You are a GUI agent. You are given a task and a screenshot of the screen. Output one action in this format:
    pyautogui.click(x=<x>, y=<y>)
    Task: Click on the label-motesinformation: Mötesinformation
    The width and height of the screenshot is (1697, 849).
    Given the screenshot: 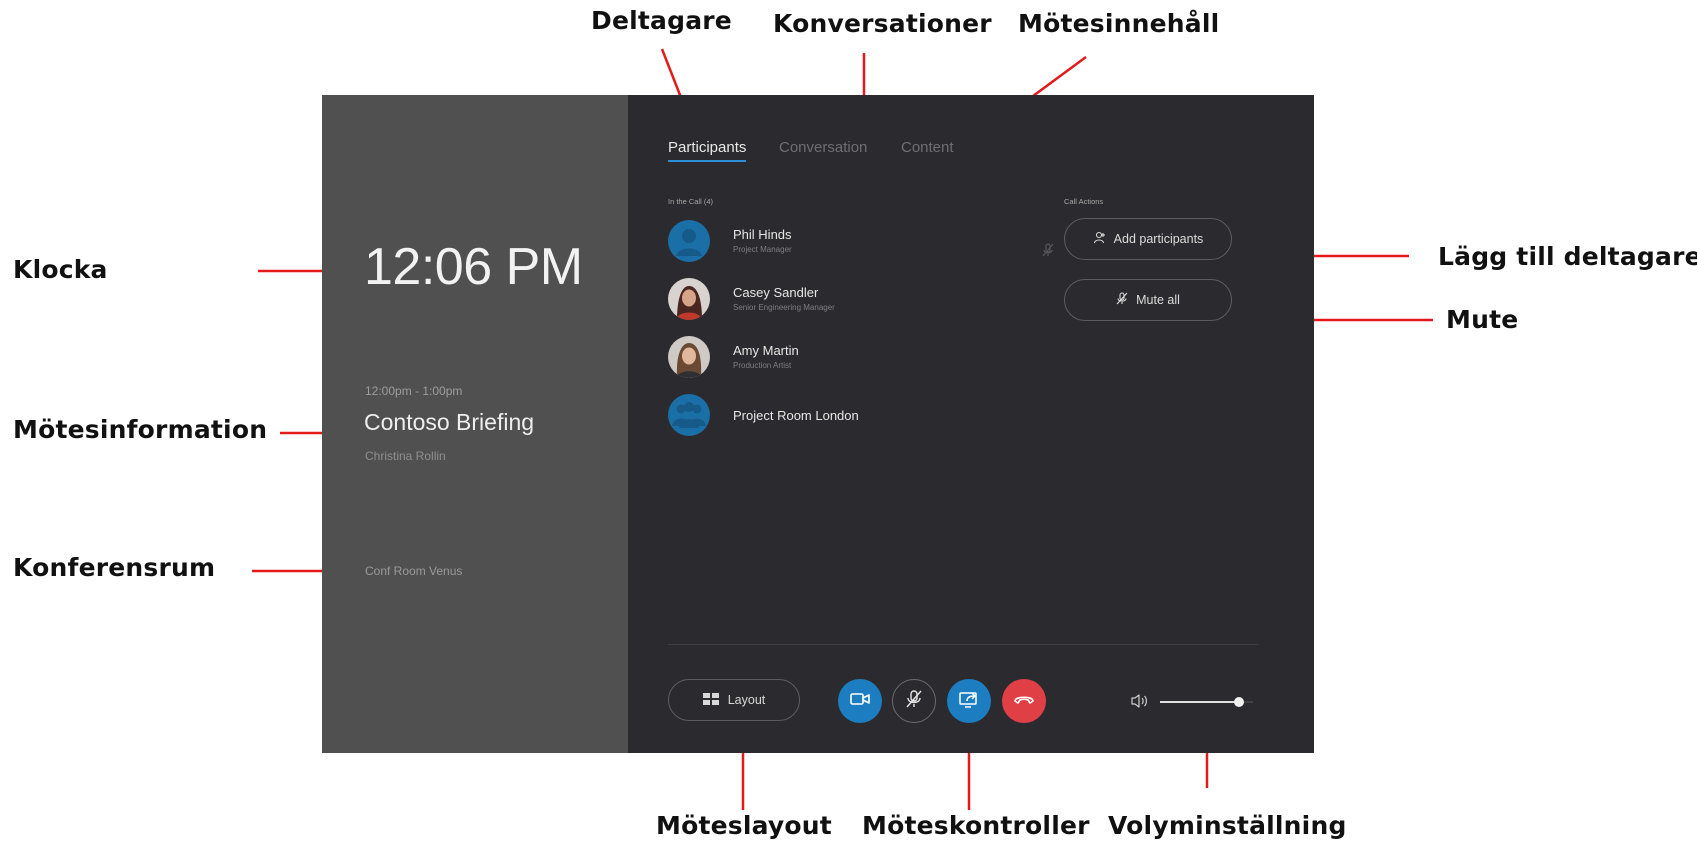 What is the action you would take?
    pyautogui.click(x=140, y=429)
    